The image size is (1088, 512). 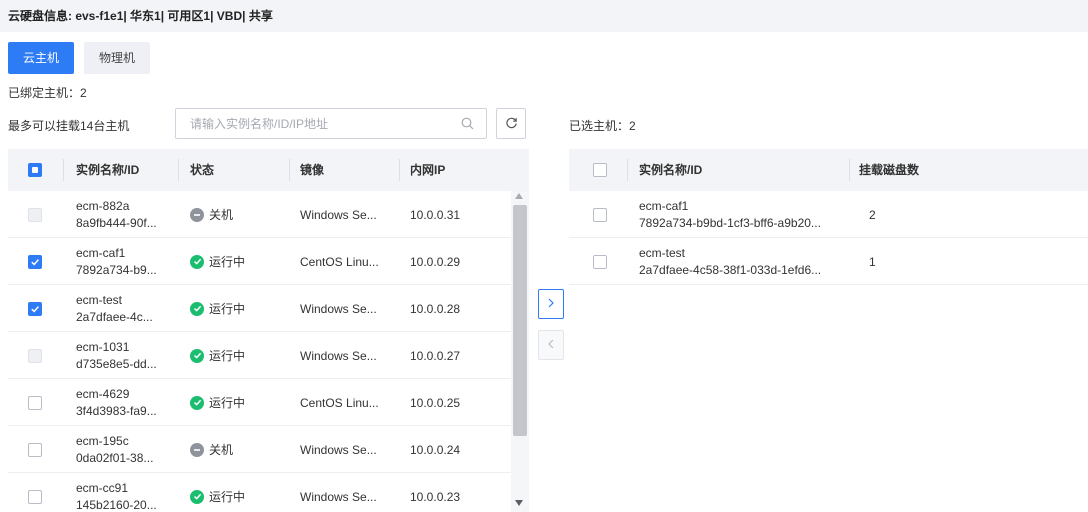 What do you see at coordinates (41, 58) in the screenshot?
I see `tab-cloud-host: 云主机` at bounding box center [41, 58].